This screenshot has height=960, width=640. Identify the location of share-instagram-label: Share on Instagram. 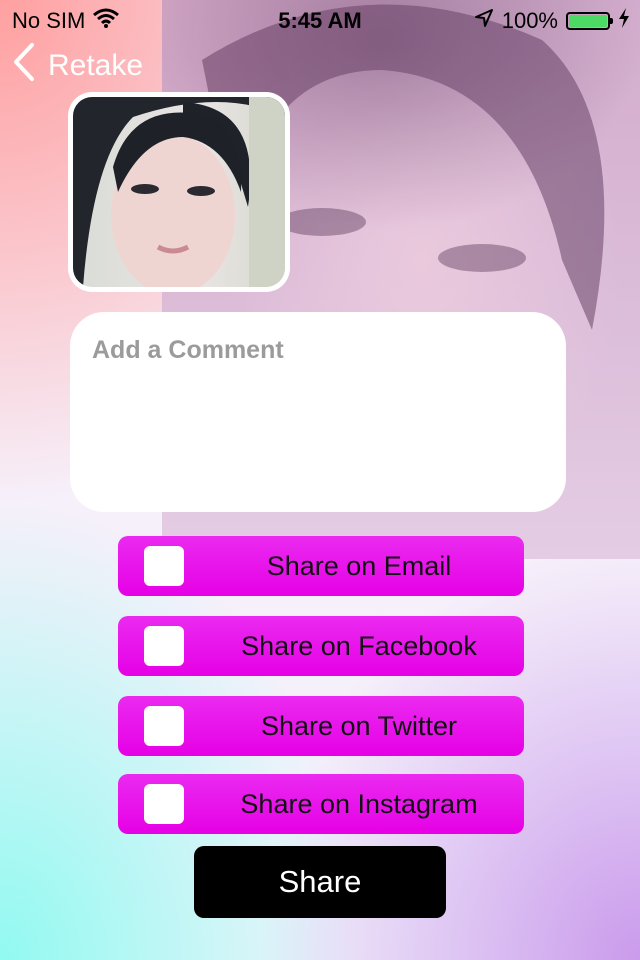
(359, 804).